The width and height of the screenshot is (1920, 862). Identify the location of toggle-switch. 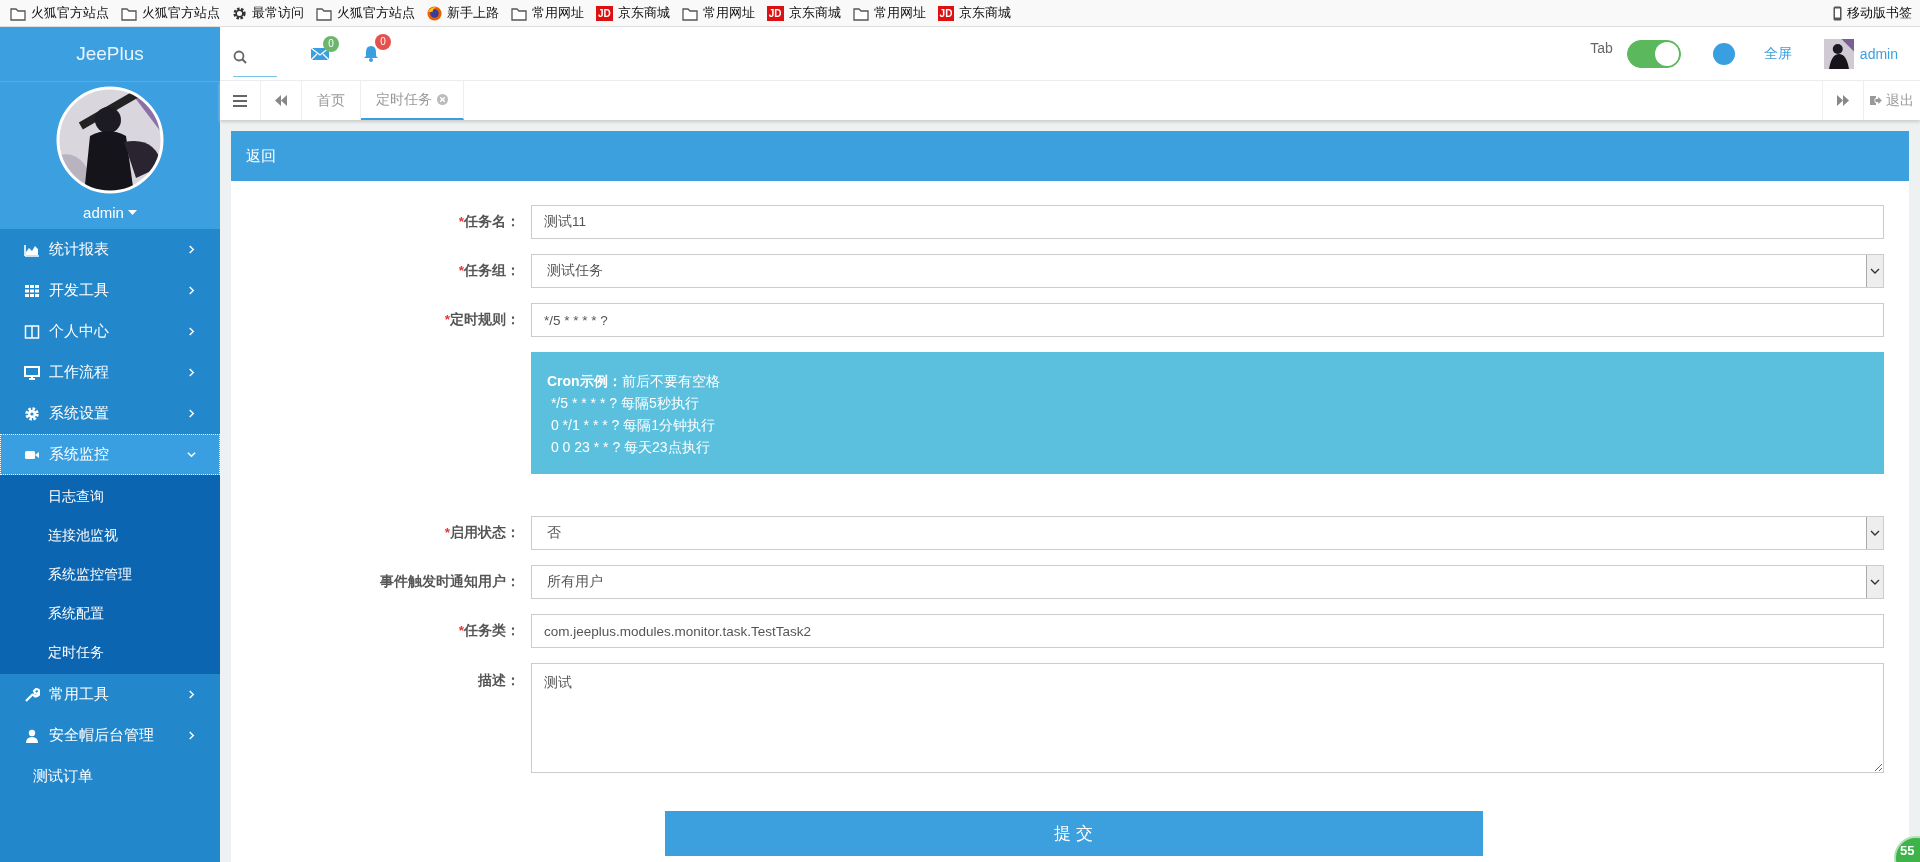
(1653, 53).